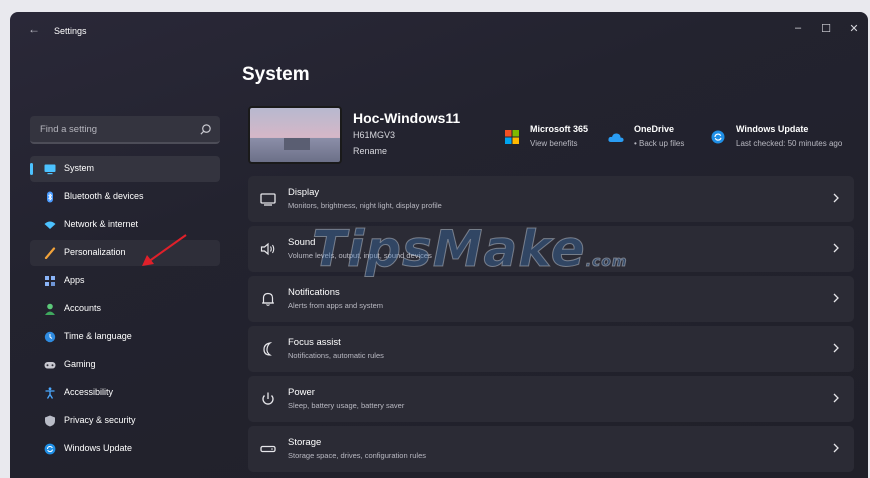 The image size is (870, 478). What do you see at coordinates (205, 129) in the screenshot?
I see `search-icon` at bounding box center [205, 129].